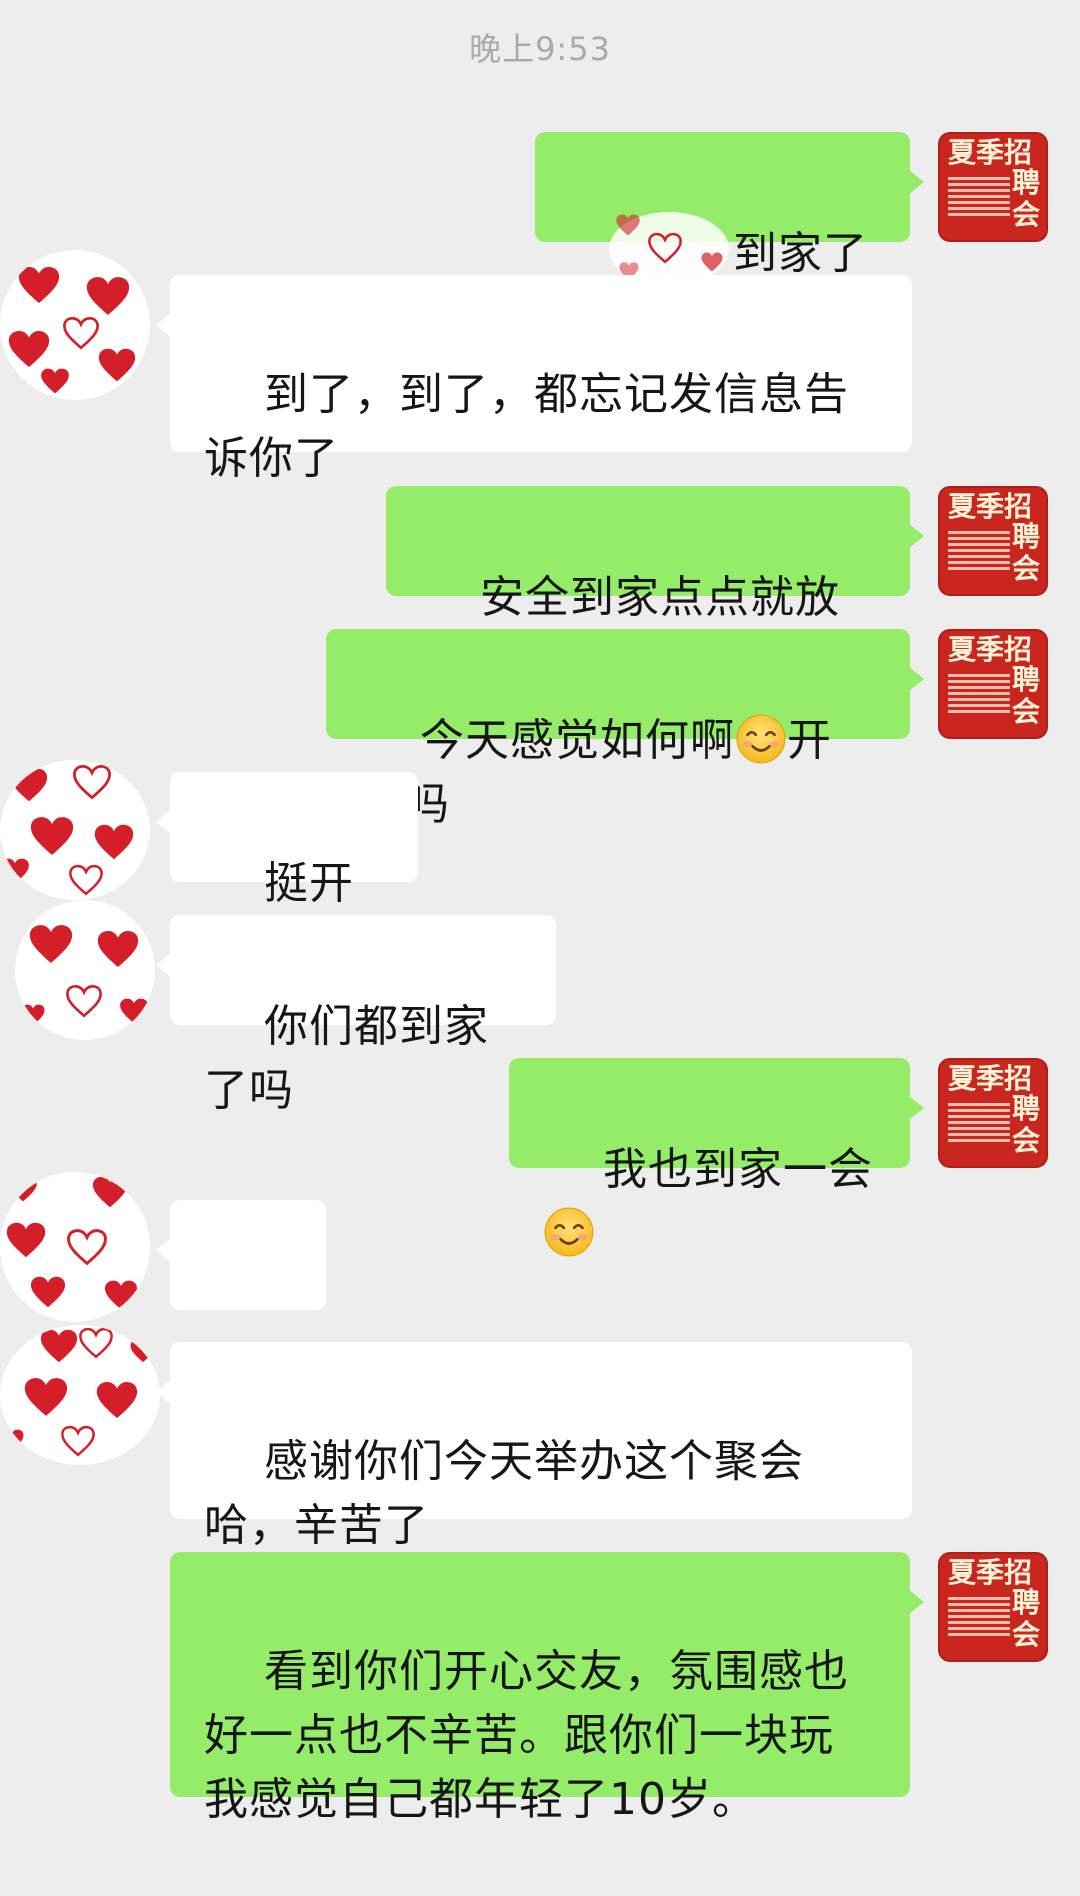  Describe the element at coordinates (540, 49) in the screenshot. I see `message-timestamp: 晚上9:53` at that location.